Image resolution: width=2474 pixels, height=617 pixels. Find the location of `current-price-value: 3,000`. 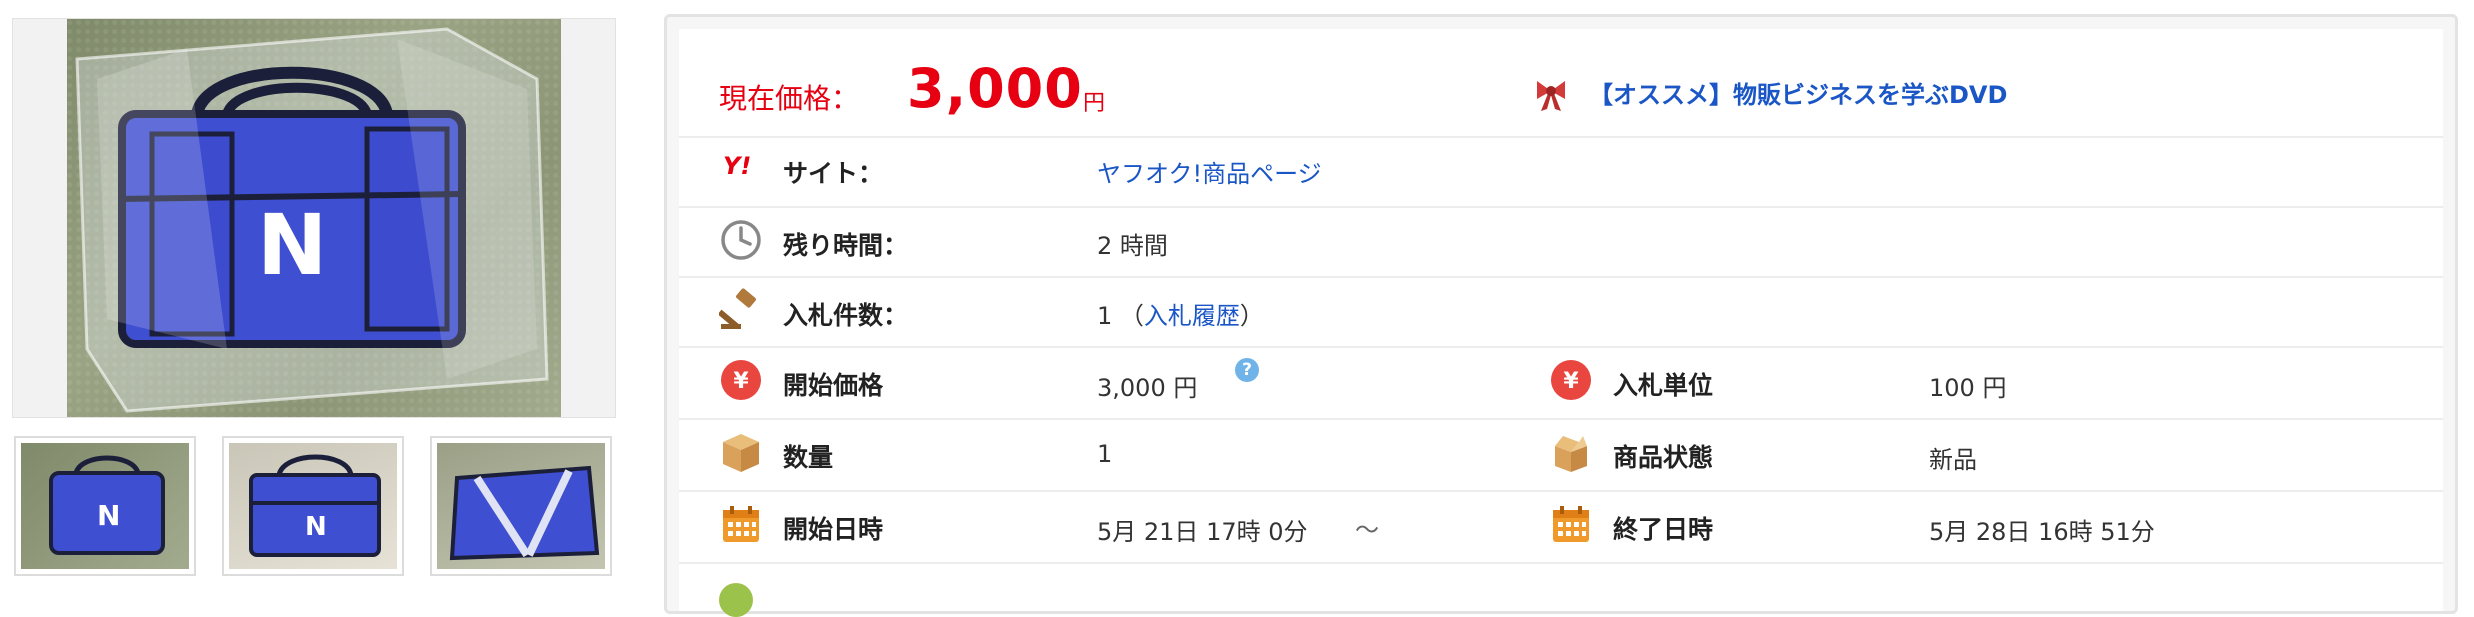

current-price-value: 3,000 is located at coordinates (995, 88).